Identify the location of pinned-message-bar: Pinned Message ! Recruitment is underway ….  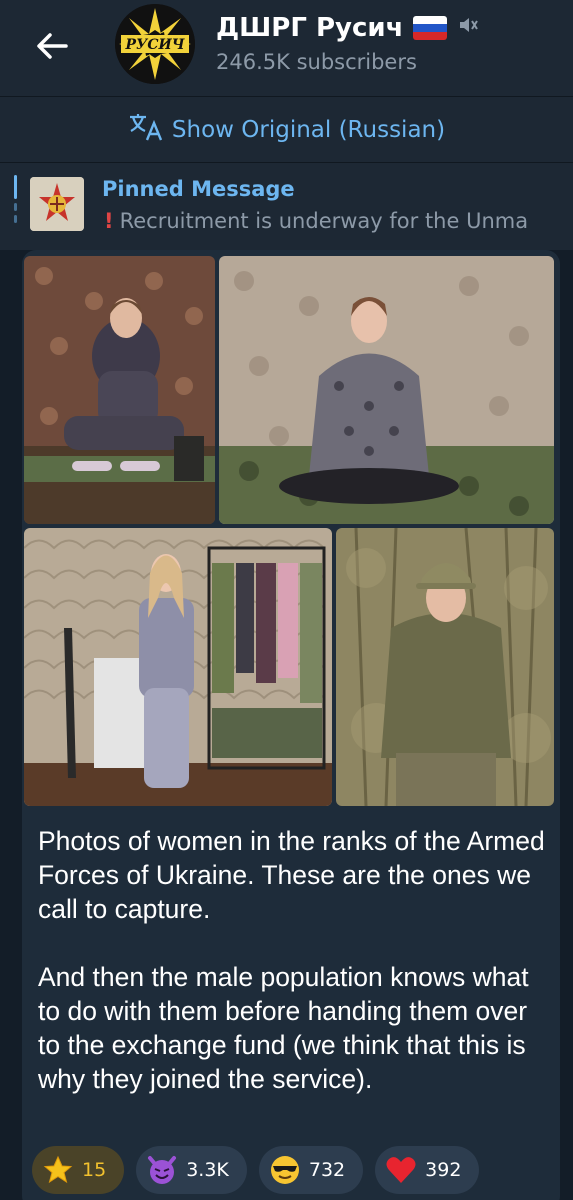
(286, 206).